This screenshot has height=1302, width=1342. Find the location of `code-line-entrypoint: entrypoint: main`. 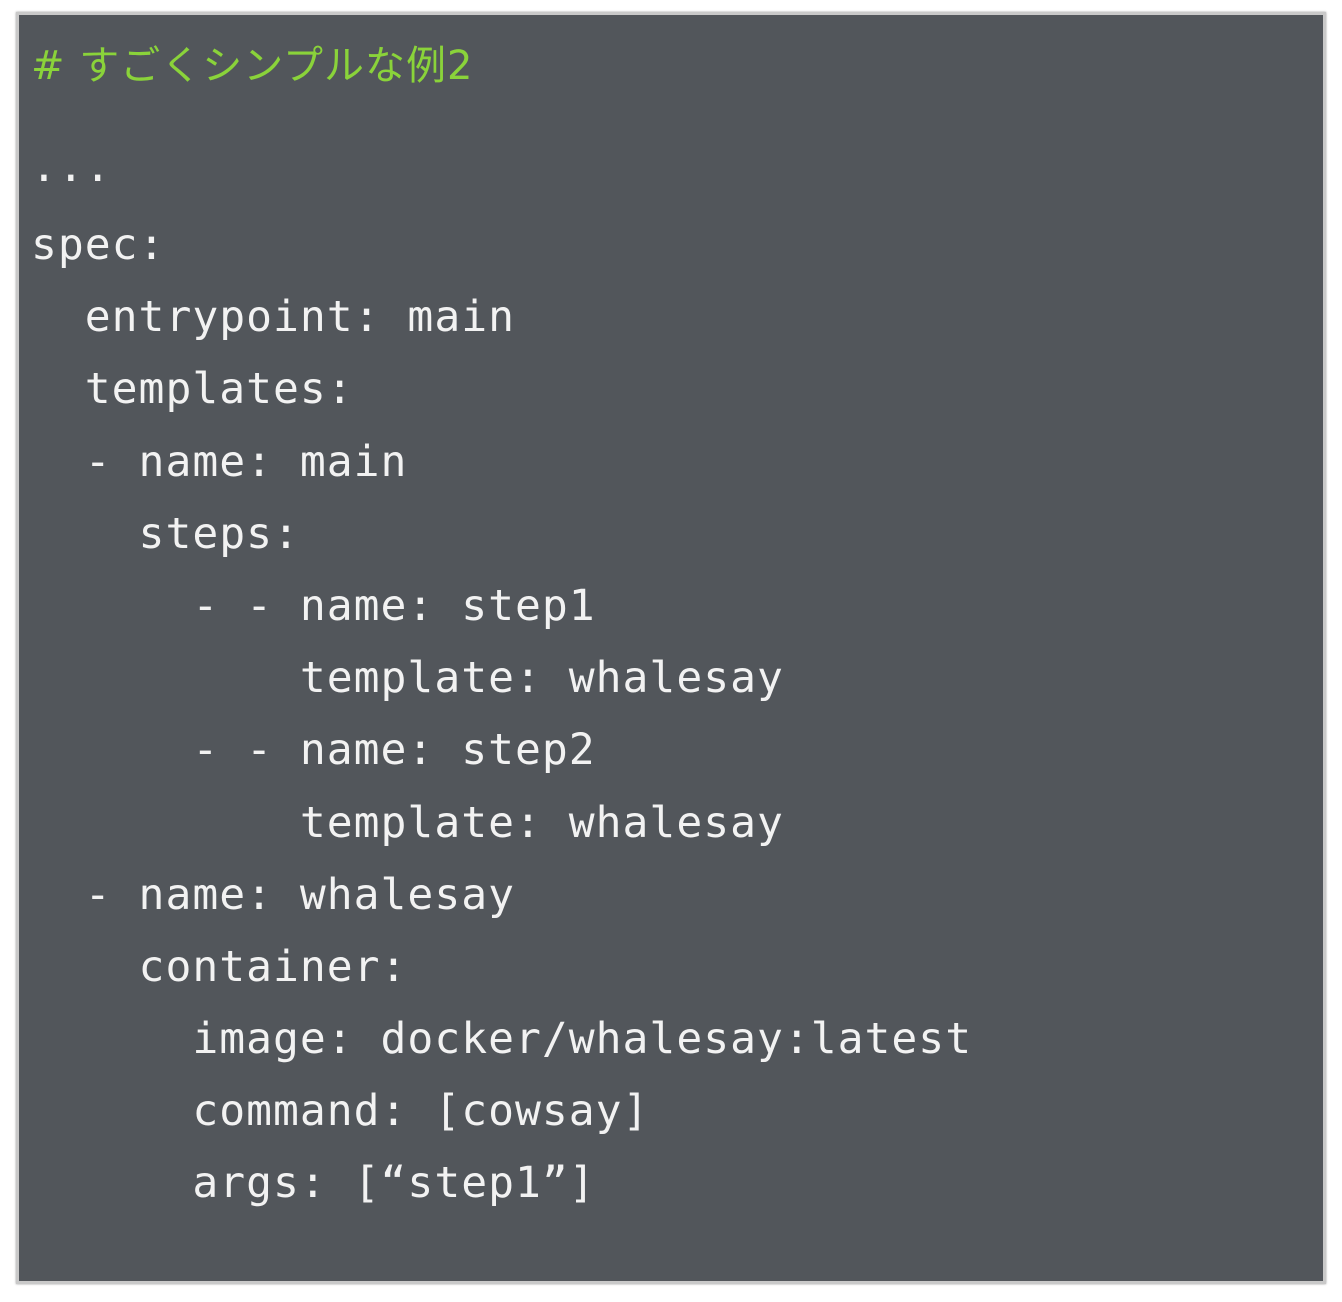

code-line-entrypoint: entrypoint: main is located at coordinates (273, 317).